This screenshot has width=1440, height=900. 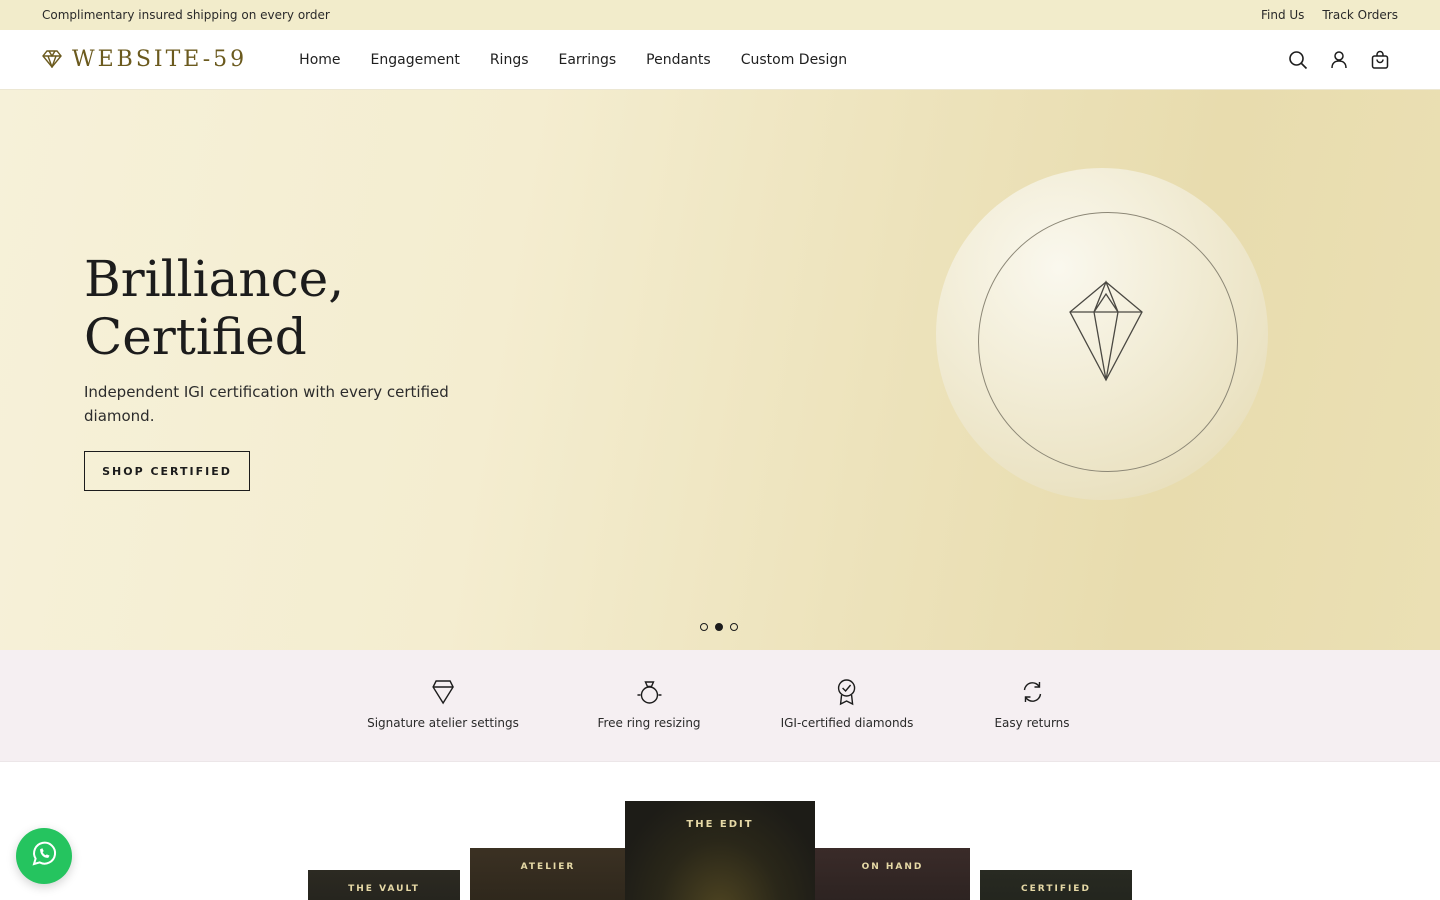 What do you see at coordinates (548, 874) in the screenshot?
I see `collection-card-atelier: ATELIER` at bounding box center [548, 874].